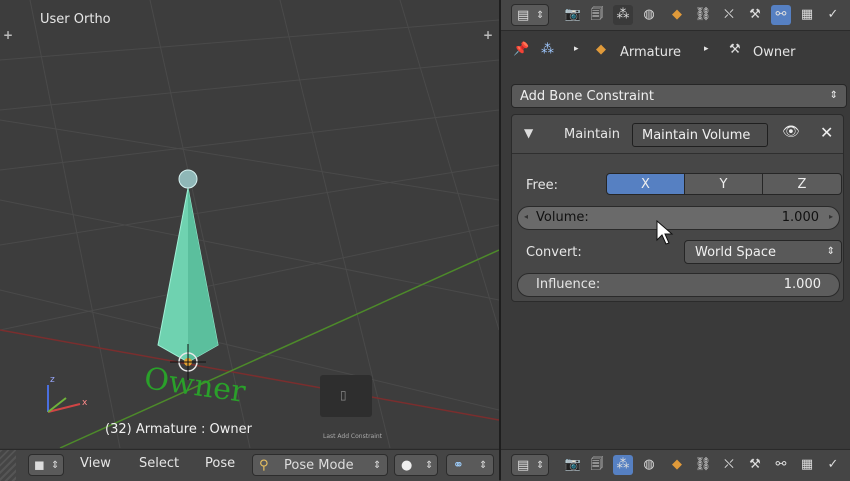  I want to click on free-axis-toggles: X Y Z, so click(724, 184).